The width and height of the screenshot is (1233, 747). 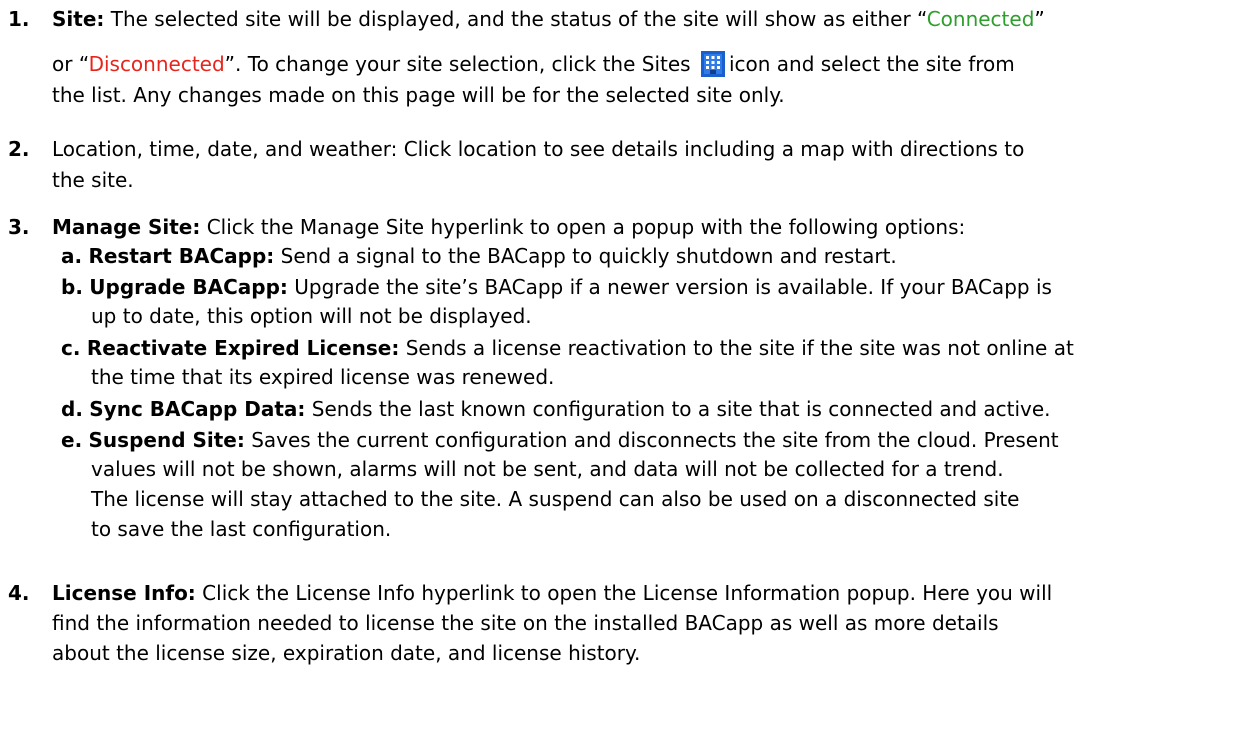 What do you see at coordinates (93, 180) in the screenshot?
I see `item-line: the site.` at bounding box center [93, 180].